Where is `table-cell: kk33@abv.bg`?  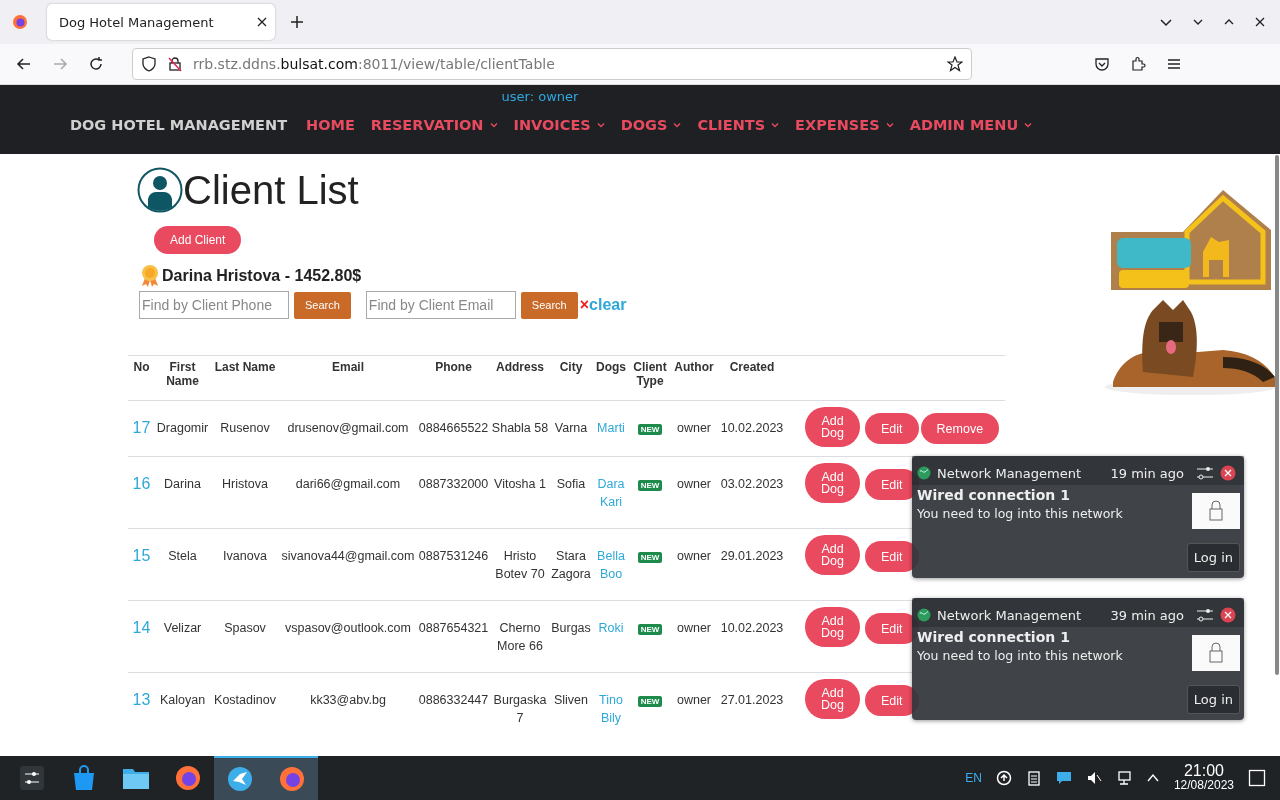 table-cell: kk33@abv.bg is located at coordinates (348, 700).